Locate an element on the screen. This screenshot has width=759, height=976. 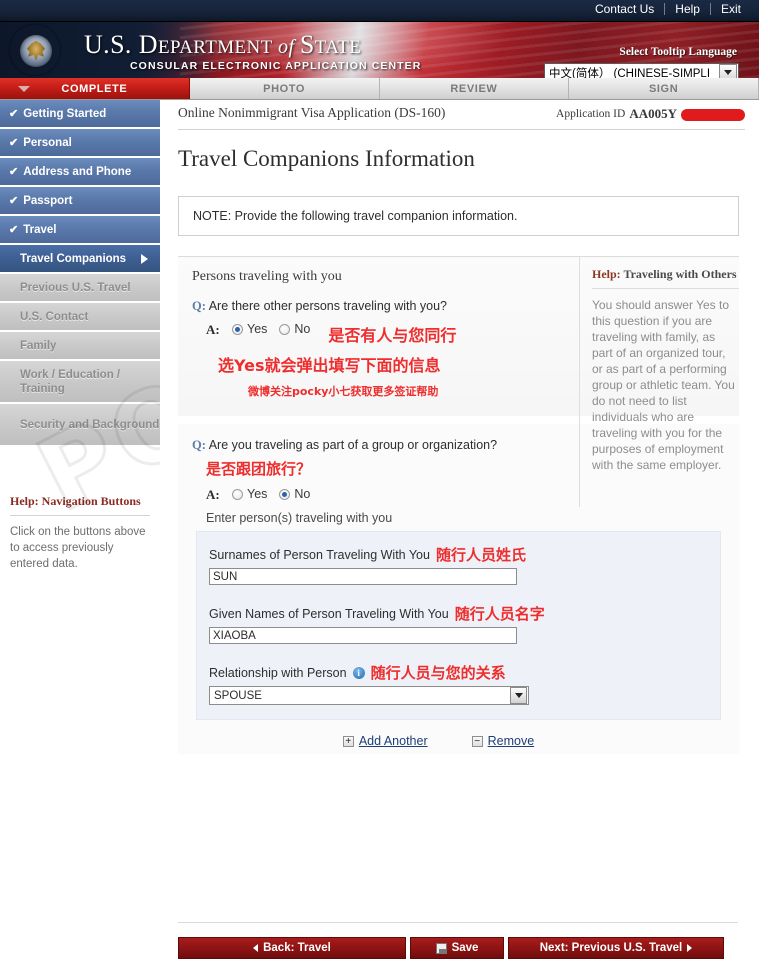
sidebar-item-work-education-training: Work / Education / Training is located at coordinates (80, 382).